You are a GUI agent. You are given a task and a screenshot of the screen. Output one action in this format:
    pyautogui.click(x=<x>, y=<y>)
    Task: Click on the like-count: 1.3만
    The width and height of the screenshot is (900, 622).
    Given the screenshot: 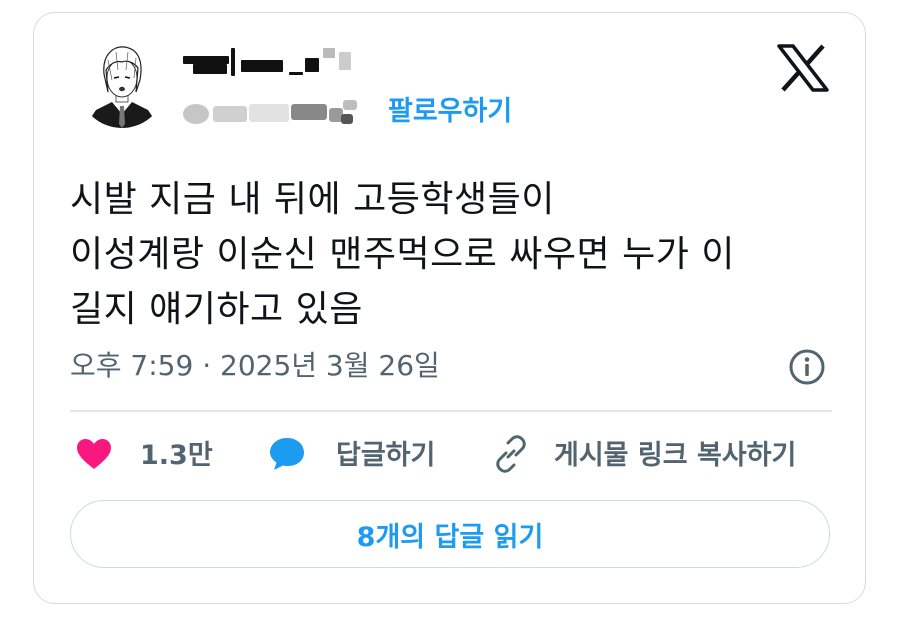 What is the action you would take?
    pyautogui.click(x=176, y=455)
    